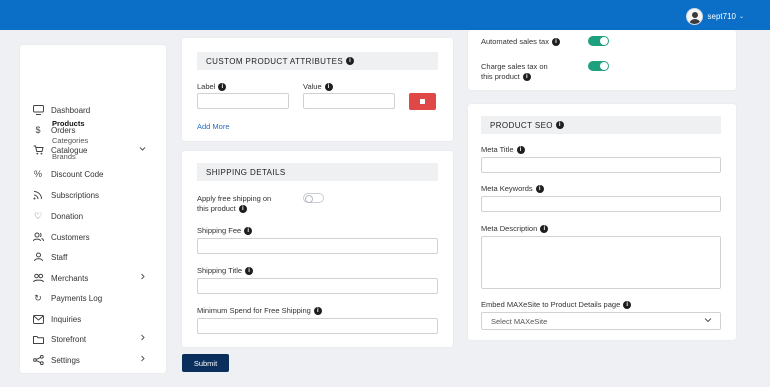 This screenshot has width=770, height=387. What do you see at coordinates (601, 262) in the screenshot?
I see `meta-description-textarea` at bounding box center [601, 262].